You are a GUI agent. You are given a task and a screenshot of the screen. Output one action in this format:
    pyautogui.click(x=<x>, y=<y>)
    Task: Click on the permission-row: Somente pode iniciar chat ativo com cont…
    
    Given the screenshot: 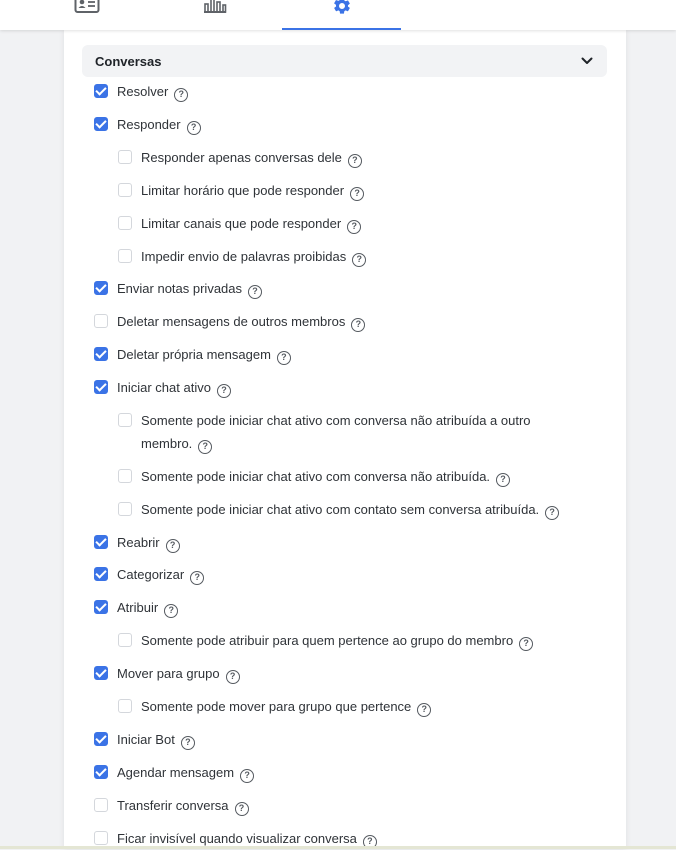 What is the action you would take?
    pyautogui.click(x=339, y=509)
    